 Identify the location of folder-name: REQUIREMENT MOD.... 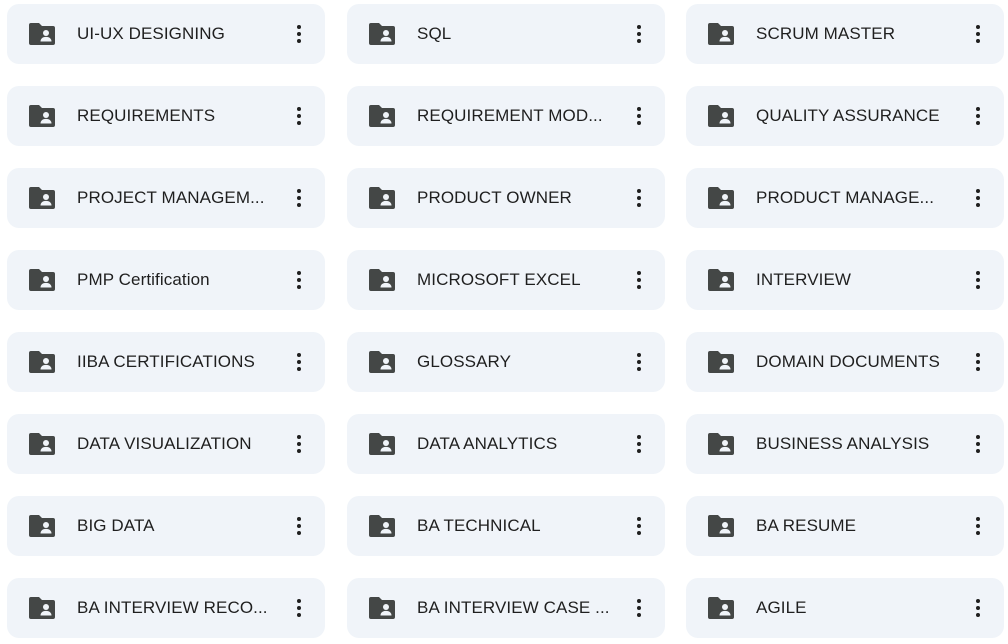
(510, 115).